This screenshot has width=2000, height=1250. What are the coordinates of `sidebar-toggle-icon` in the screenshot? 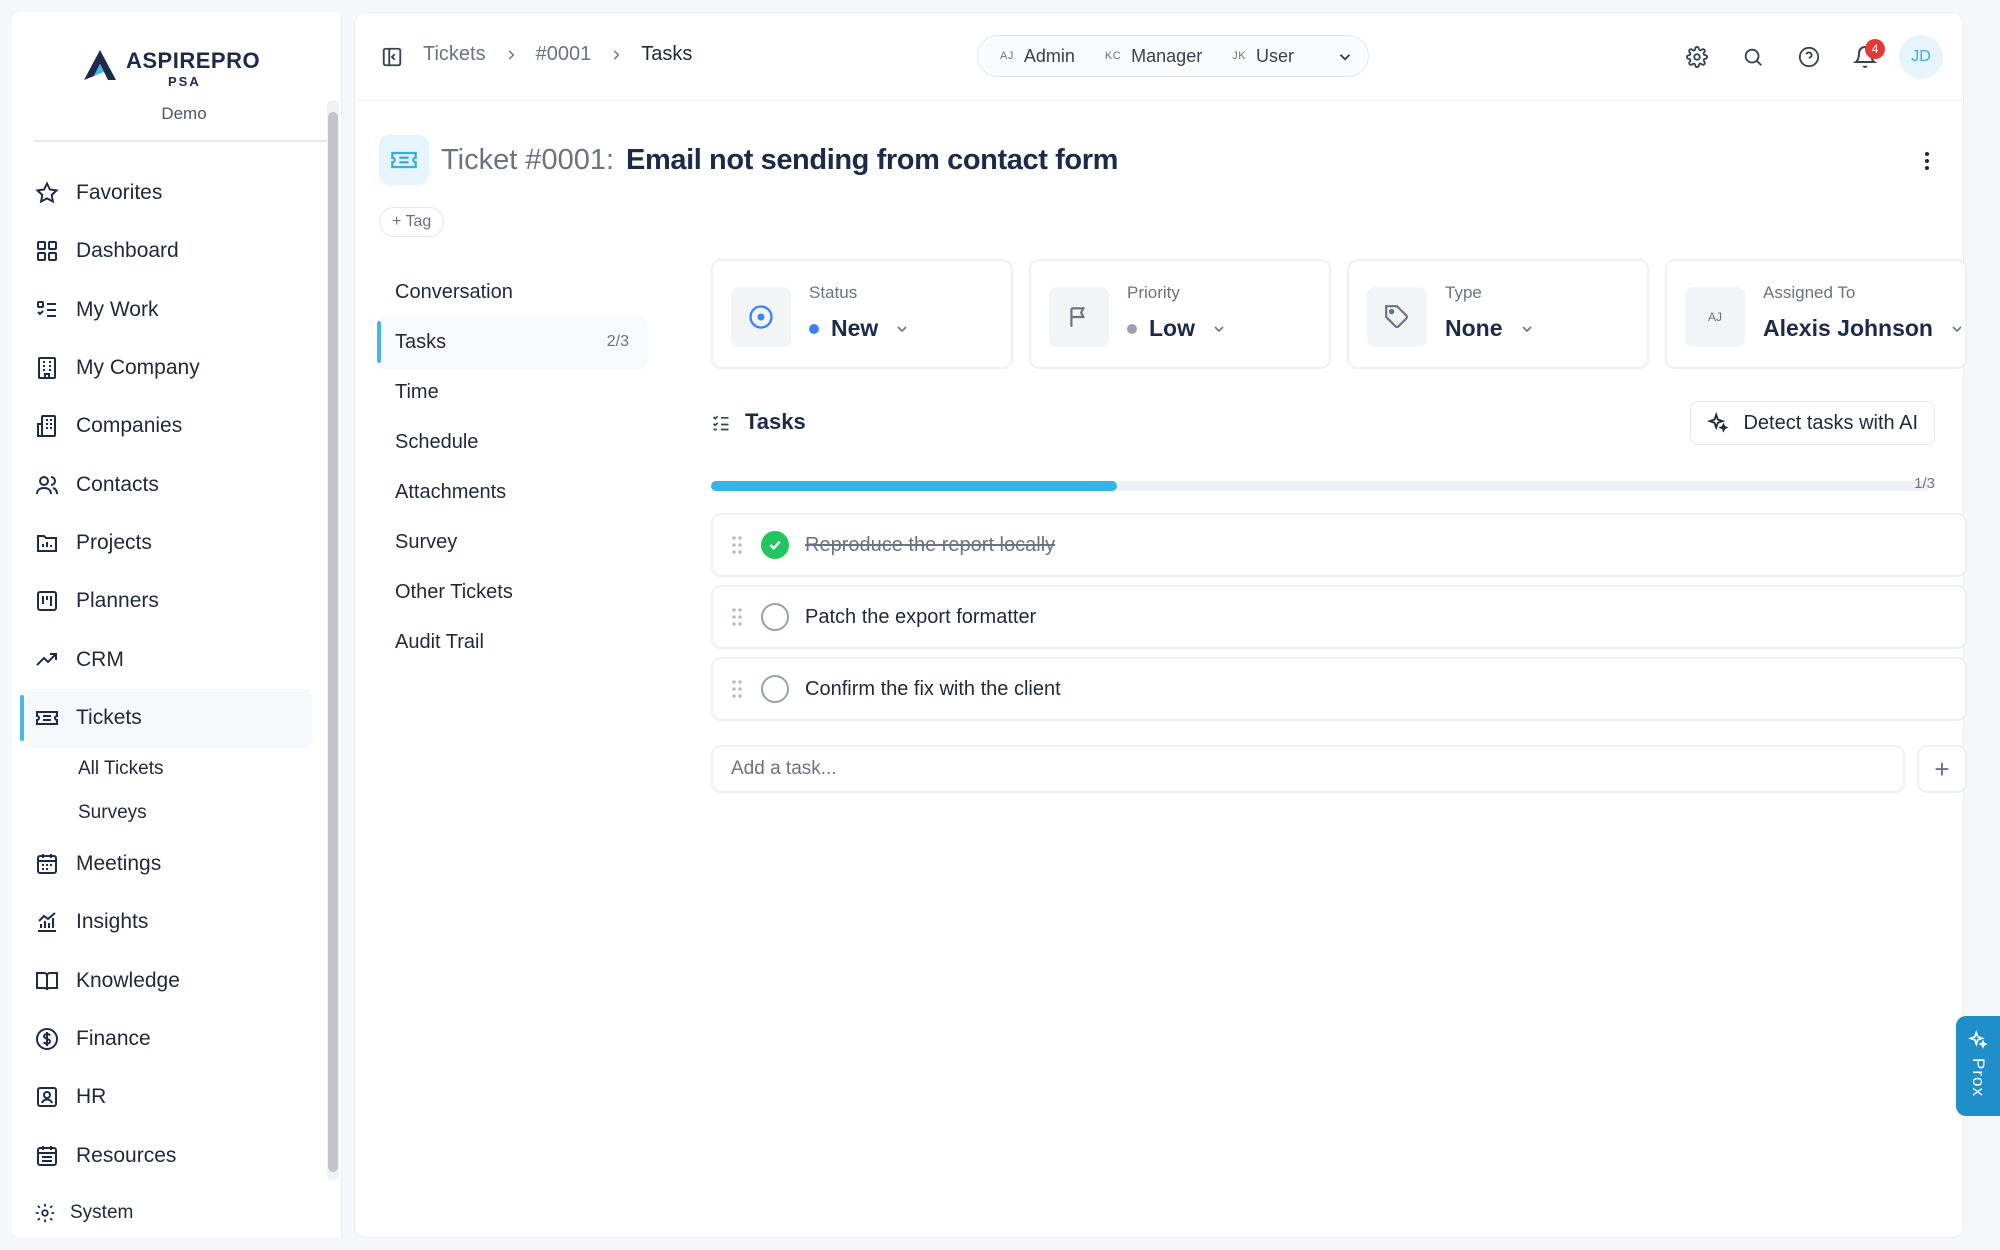 It's located at (392, 57).